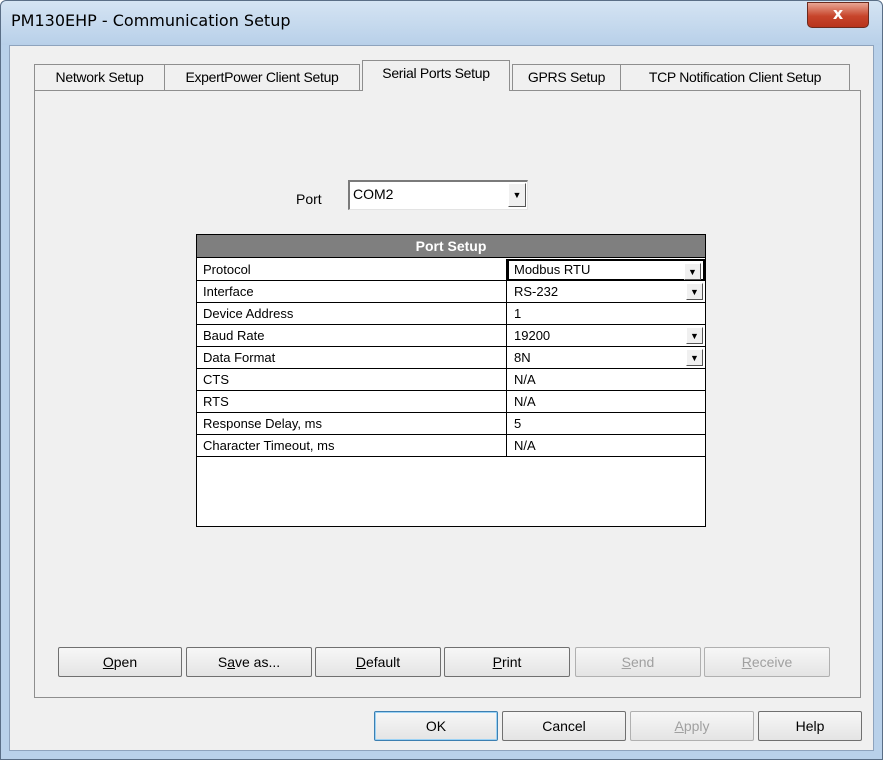 This screenshot has height=760, width=883. I want to click on send-button: Send, so click(638, 662).